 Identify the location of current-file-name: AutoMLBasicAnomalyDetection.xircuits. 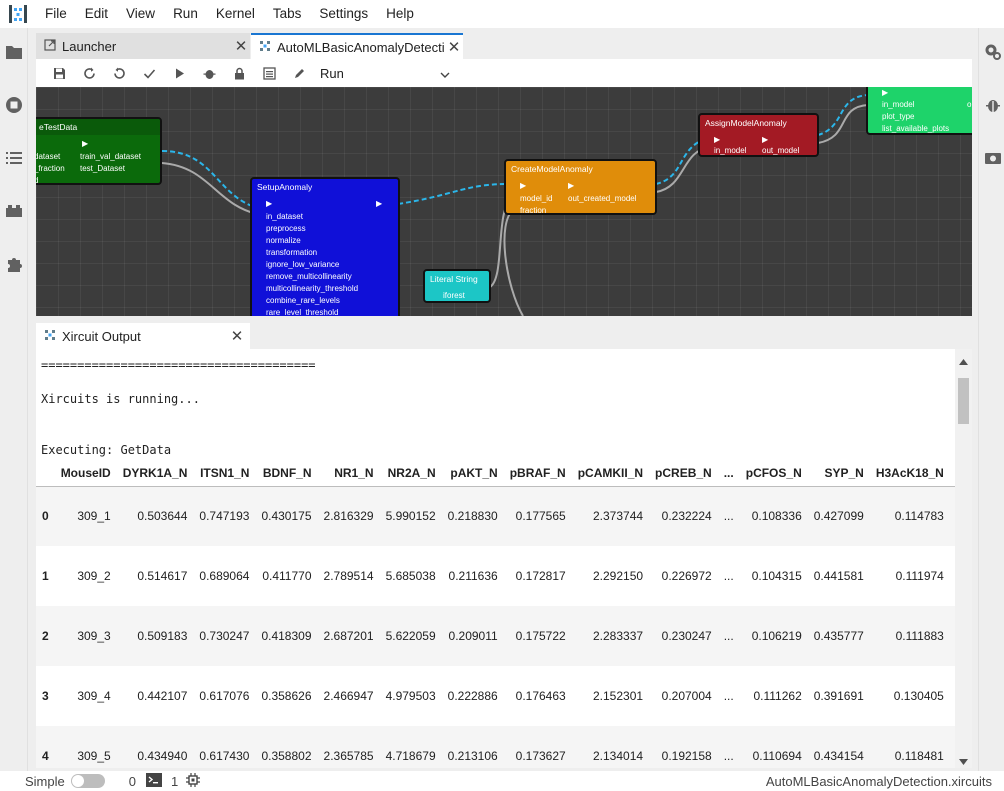
(878, 781).